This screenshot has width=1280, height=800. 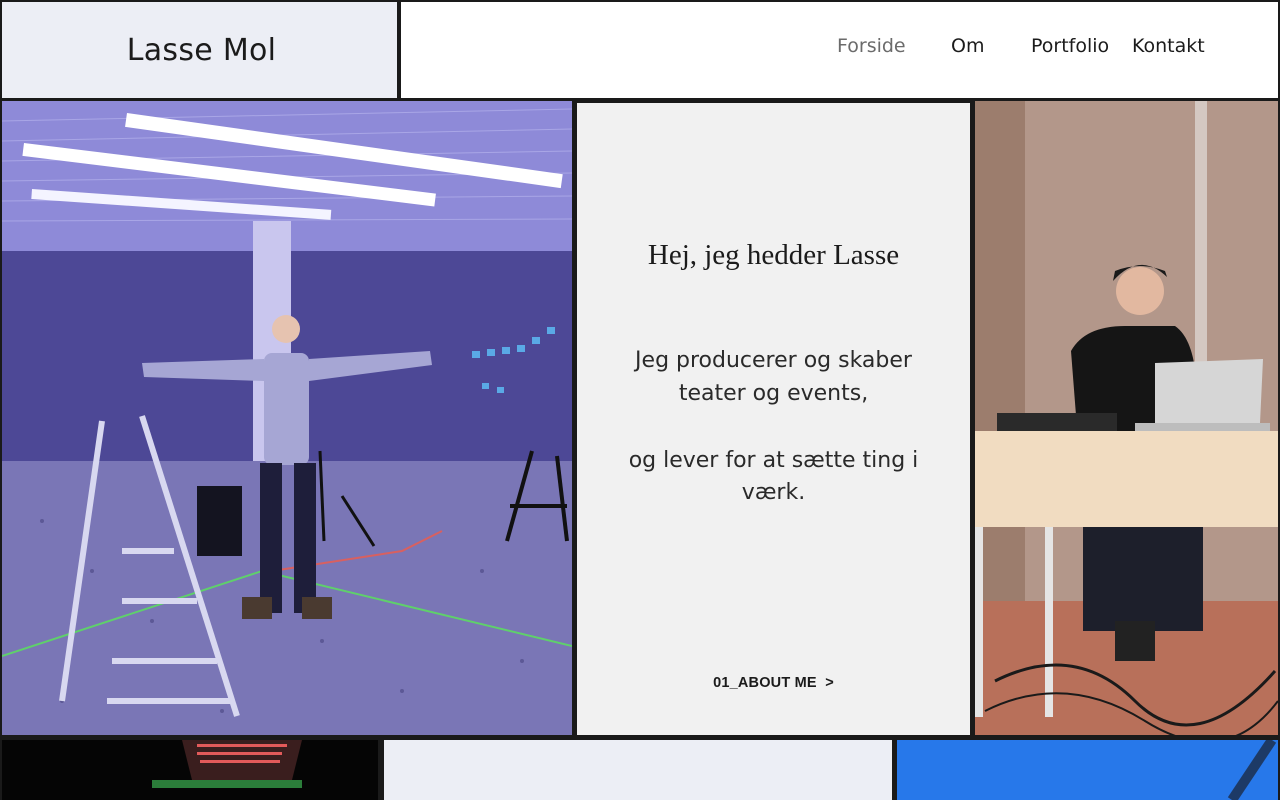 What do you see at coordinates (1070, 46) in the screenshot?
I see `nav-item-portfolio: Portfolio` at bounding box center [1070, 46].